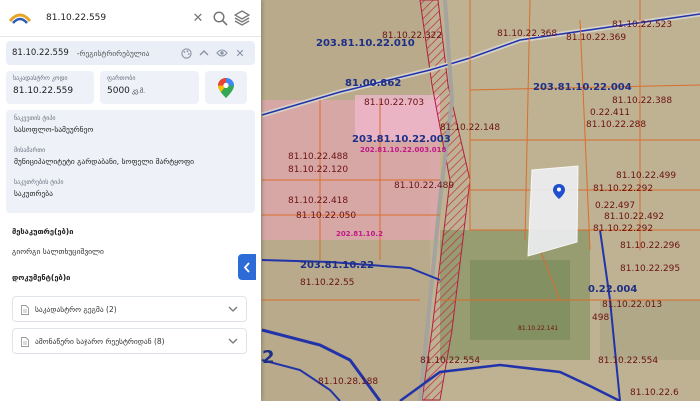 This screenshot has height=401, width=700. Describe the element at coordinates (43, 231) in the screenshot. I see `owners-title: მესაკუთრე(ებ)ი` at that location.